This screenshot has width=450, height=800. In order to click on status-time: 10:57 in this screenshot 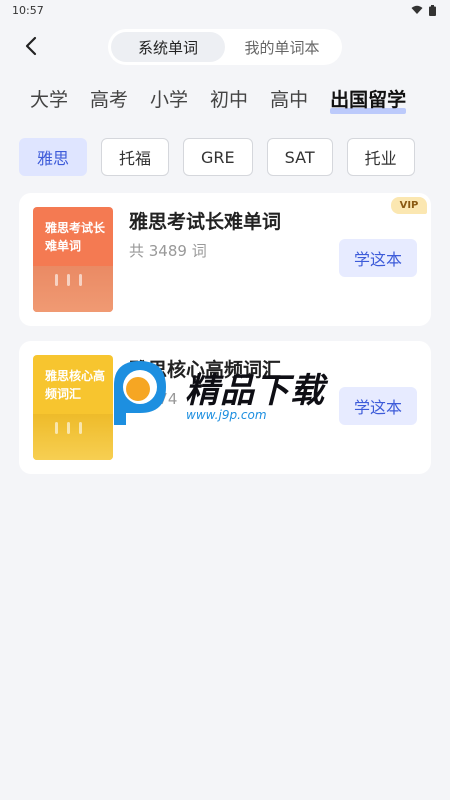, I will do `click(28, 10)`.